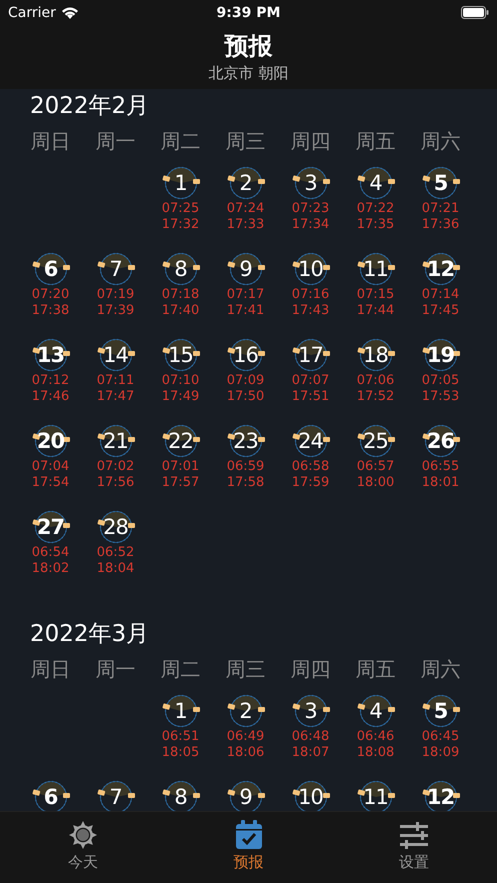 The width and height of the screenshot is (497, 883). What do you see at coordinates (83, 847) in the screenshot?
I see `tab-button: 今天` at bounding box center [83, 847].